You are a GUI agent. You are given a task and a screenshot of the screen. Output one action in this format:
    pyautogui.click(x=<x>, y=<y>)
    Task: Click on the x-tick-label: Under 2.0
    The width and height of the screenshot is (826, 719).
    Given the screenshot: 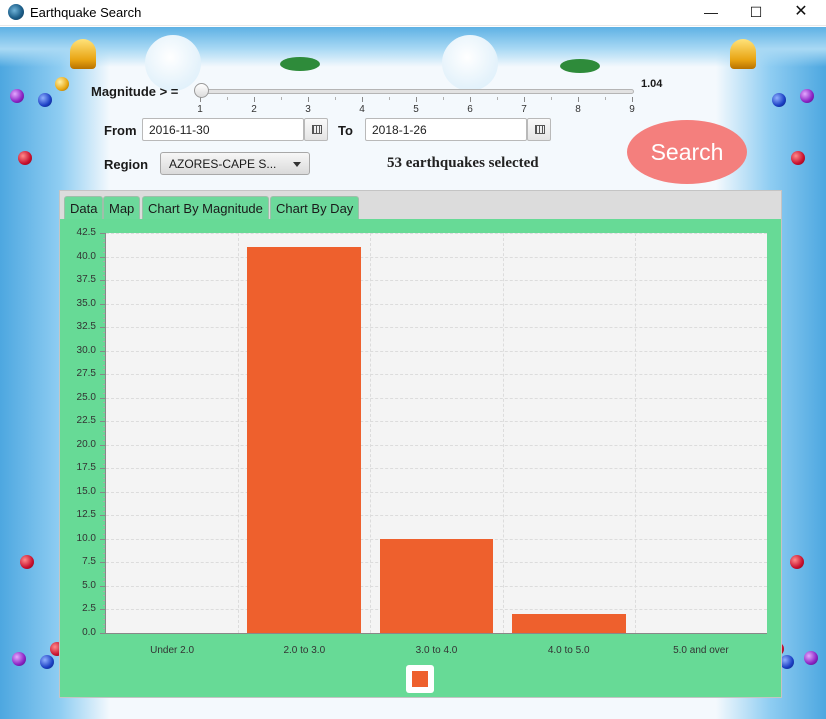 What is the action you would take?
    pyautogui.click(x=172, y=650)
    